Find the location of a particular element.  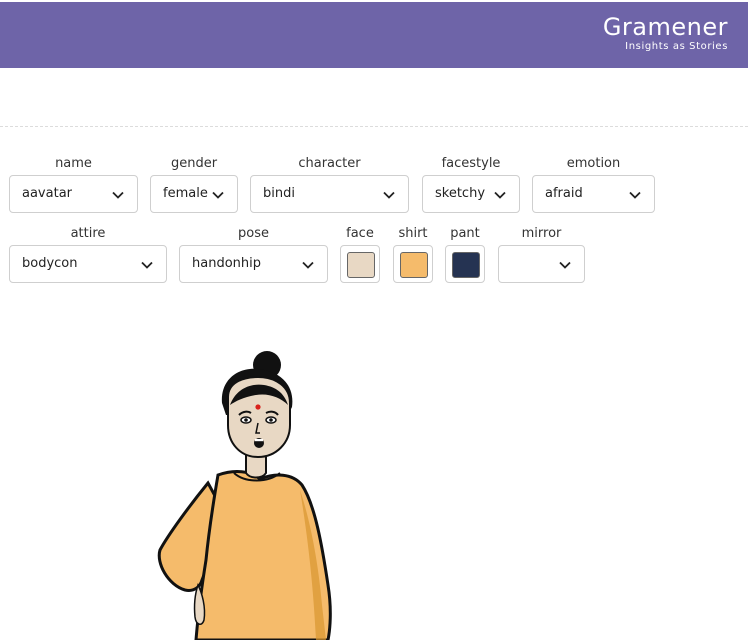

emotion-select-value: afraid is located at coordinates (564, 193).